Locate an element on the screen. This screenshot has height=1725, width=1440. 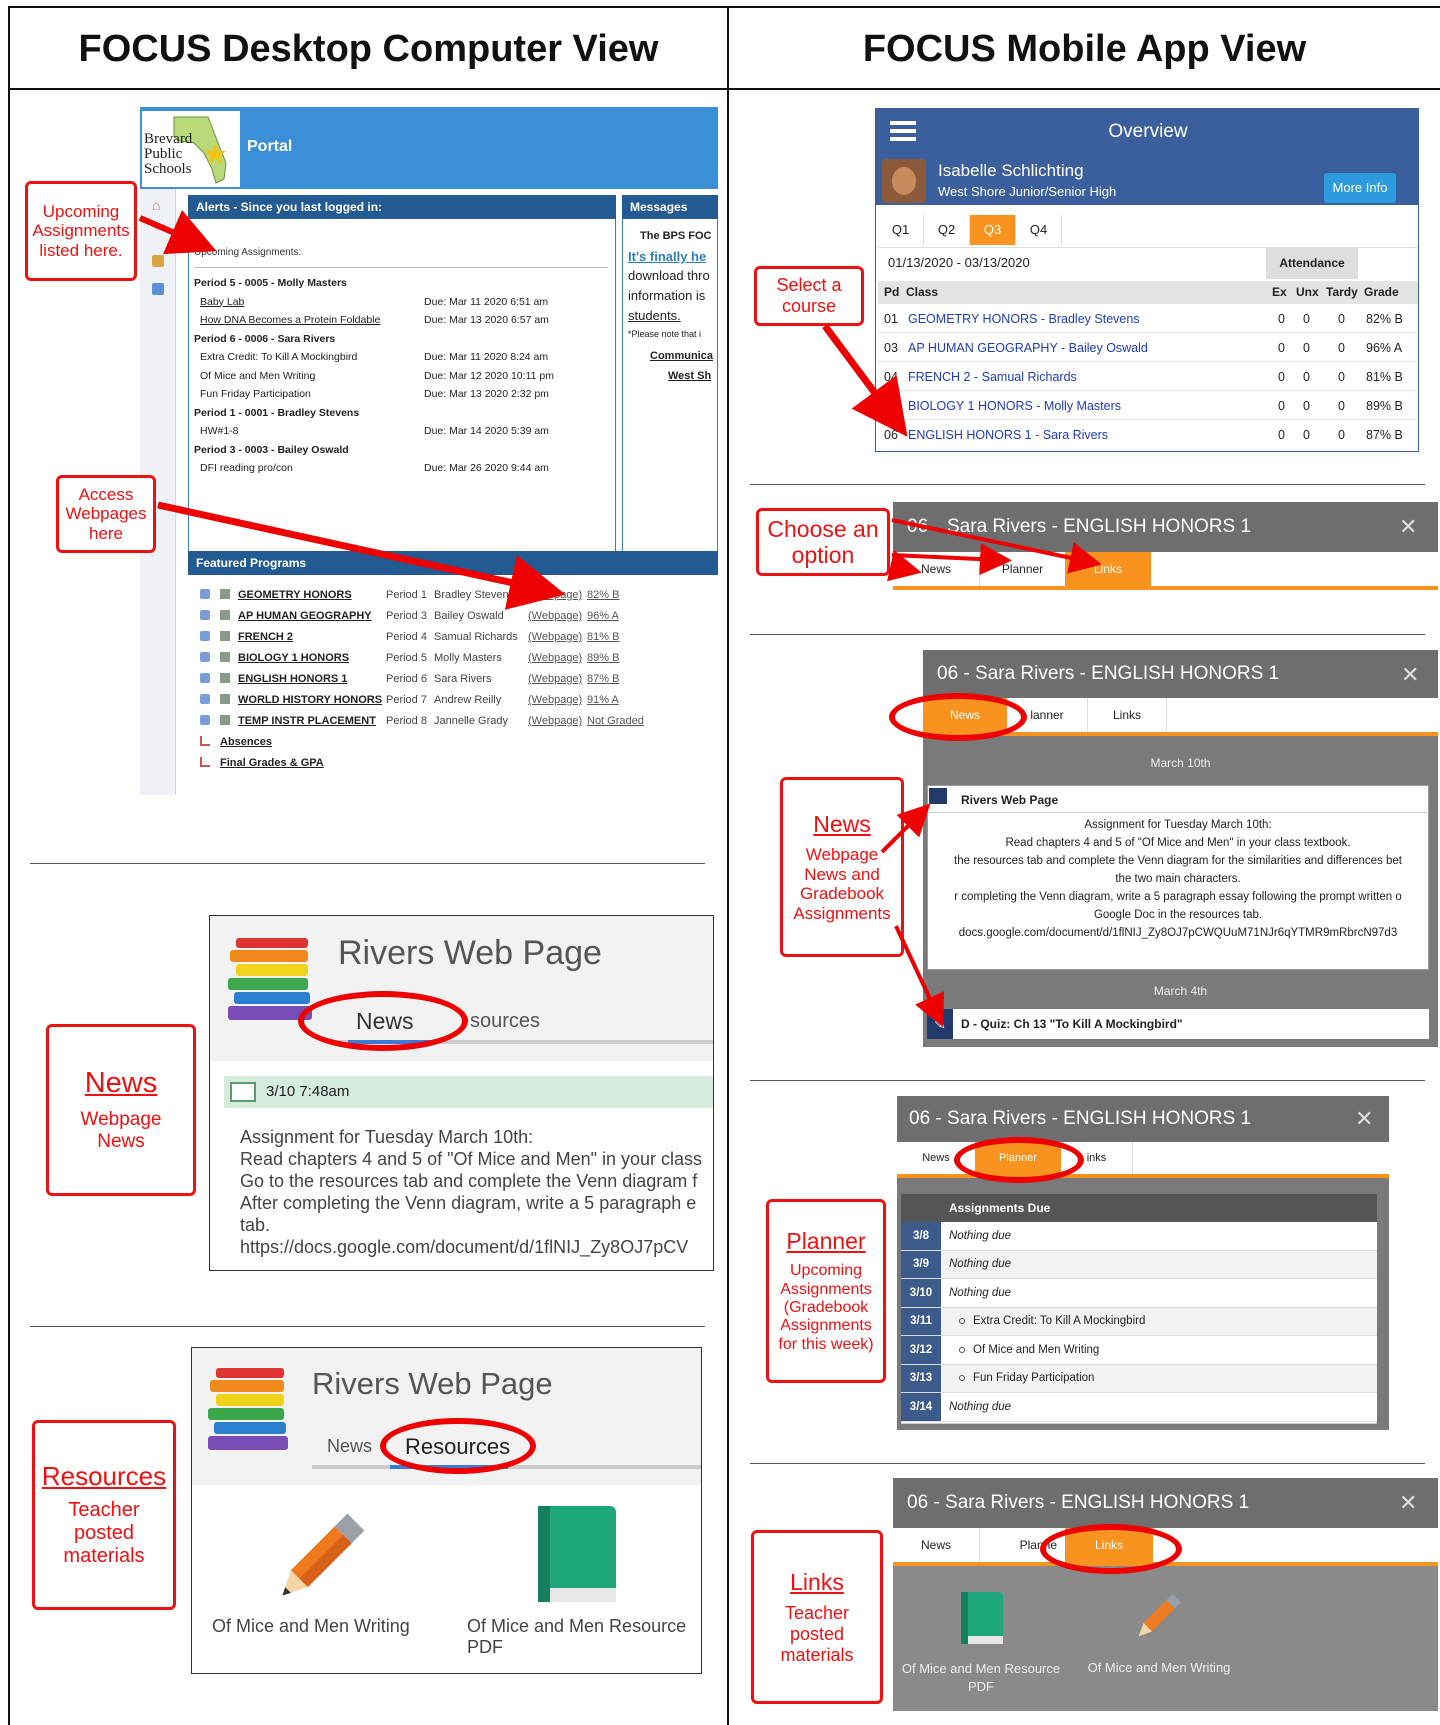
planner-date: 3/8 is located at coordinates (921, 1236).